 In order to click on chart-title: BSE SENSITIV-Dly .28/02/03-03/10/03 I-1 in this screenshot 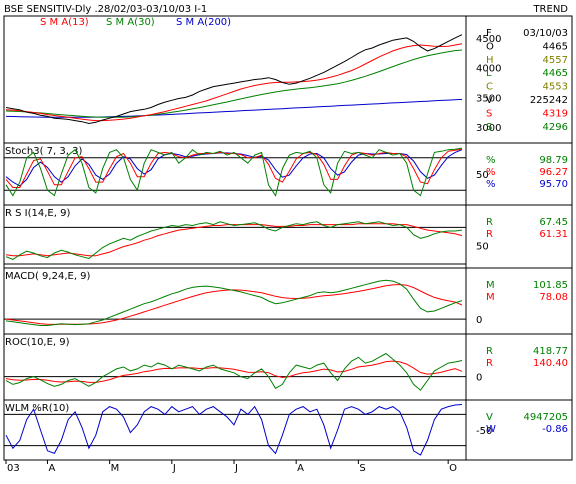, I will do `click(105, 9)`.